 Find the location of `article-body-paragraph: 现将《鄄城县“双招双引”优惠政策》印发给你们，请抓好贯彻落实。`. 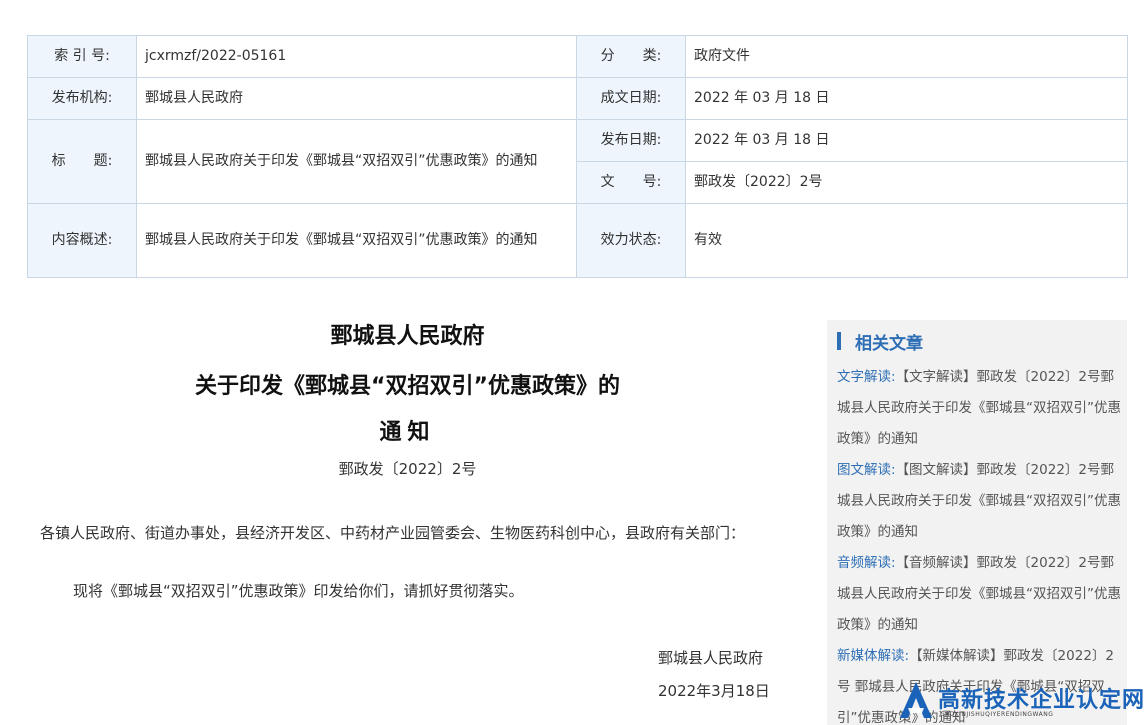

article-body-paragraph: 现将《鄄城县“双招双引”优惠政策》印发给你们，请抓好贯彻落实。 is located at coordinates (298, 591).